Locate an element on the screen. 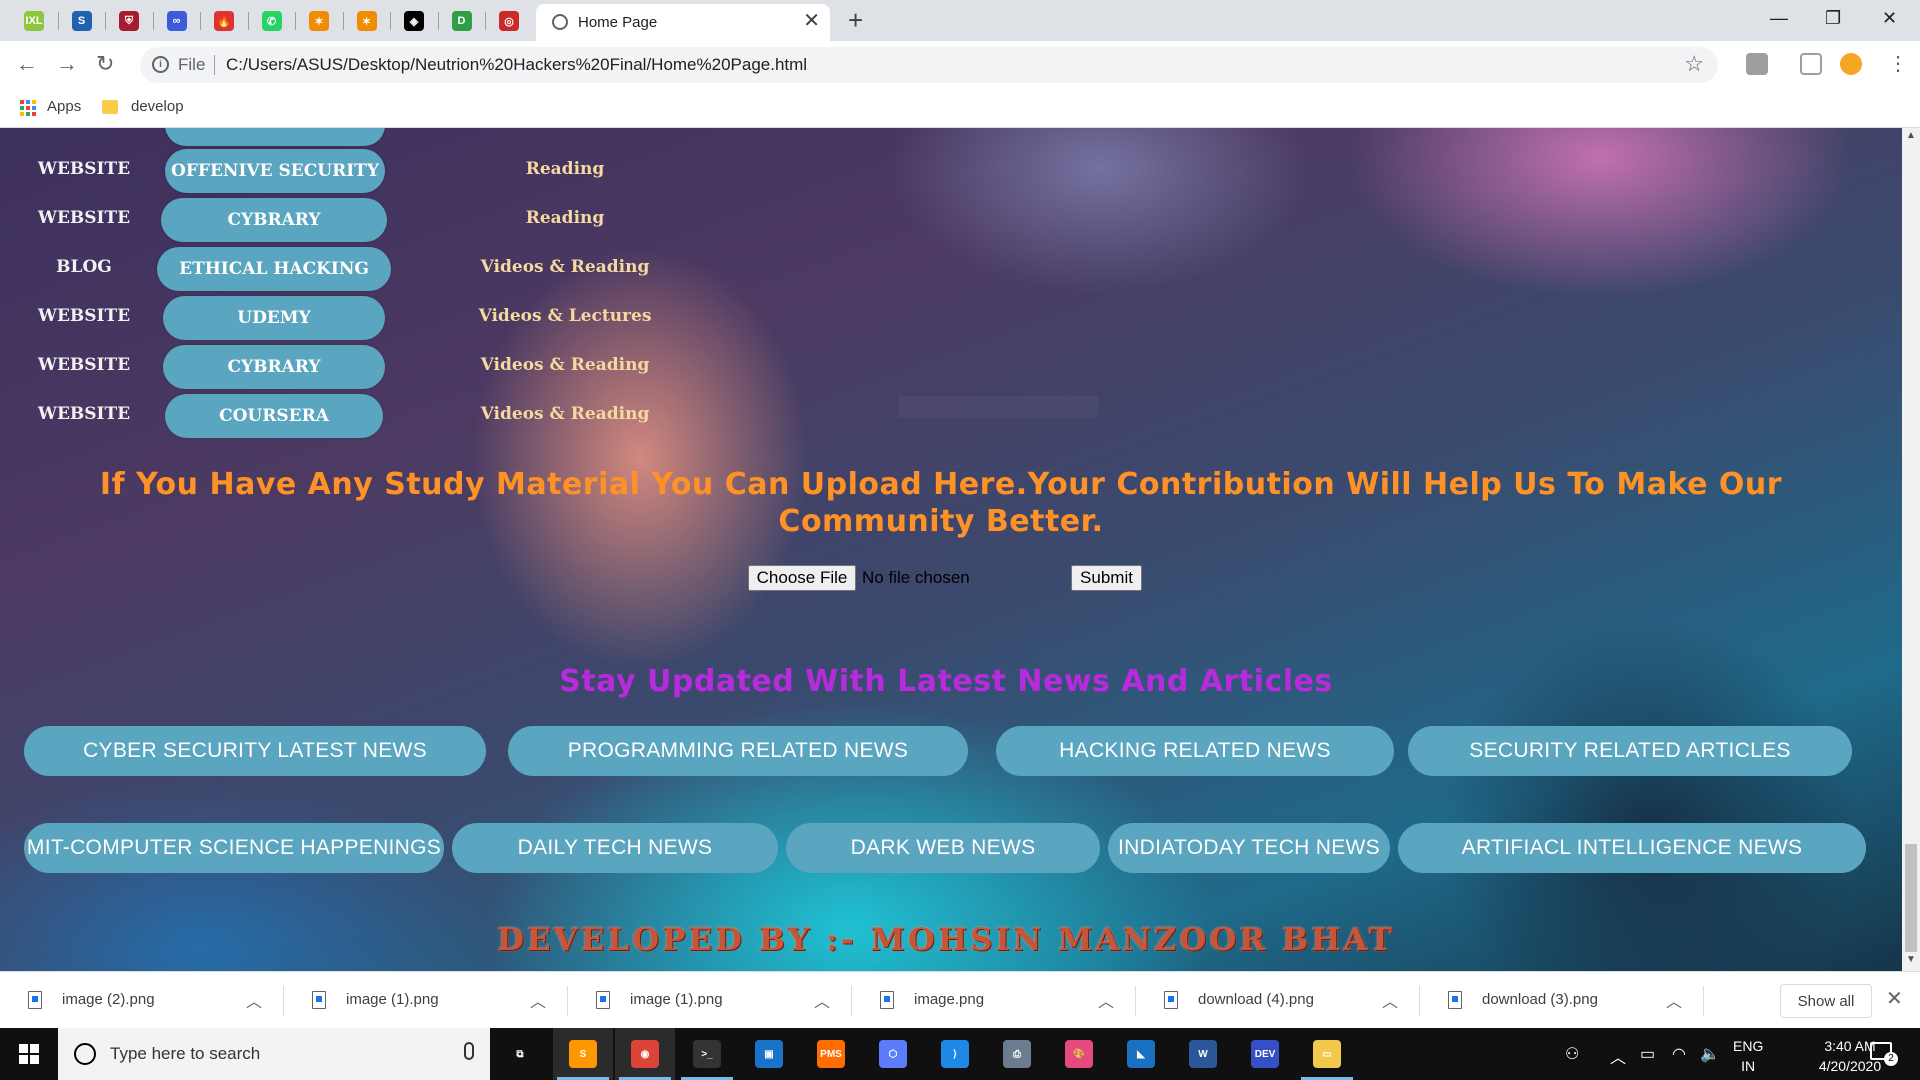 The height and width of the screenshot is (1080, 1920). taskbar-app-dev-cpp: DEV is located at coordinates (1265, 1054).